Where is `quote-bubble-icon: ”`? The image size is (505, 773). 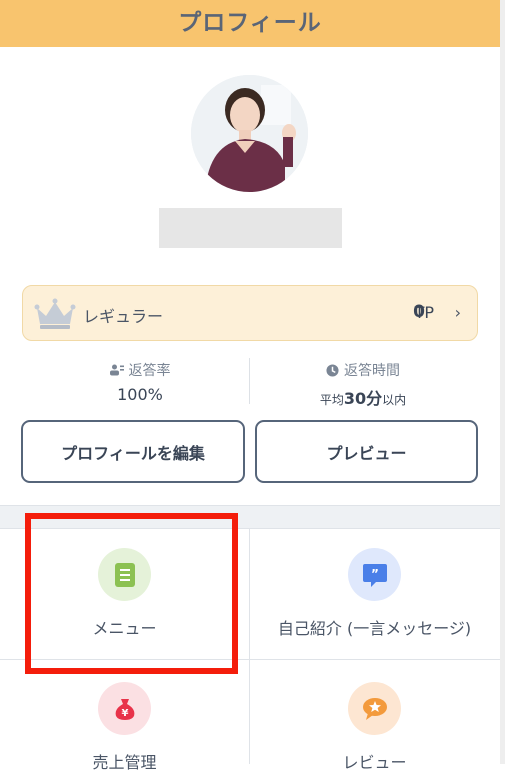
quote-bubble-icon: ” is located at coordinates (374, 574).